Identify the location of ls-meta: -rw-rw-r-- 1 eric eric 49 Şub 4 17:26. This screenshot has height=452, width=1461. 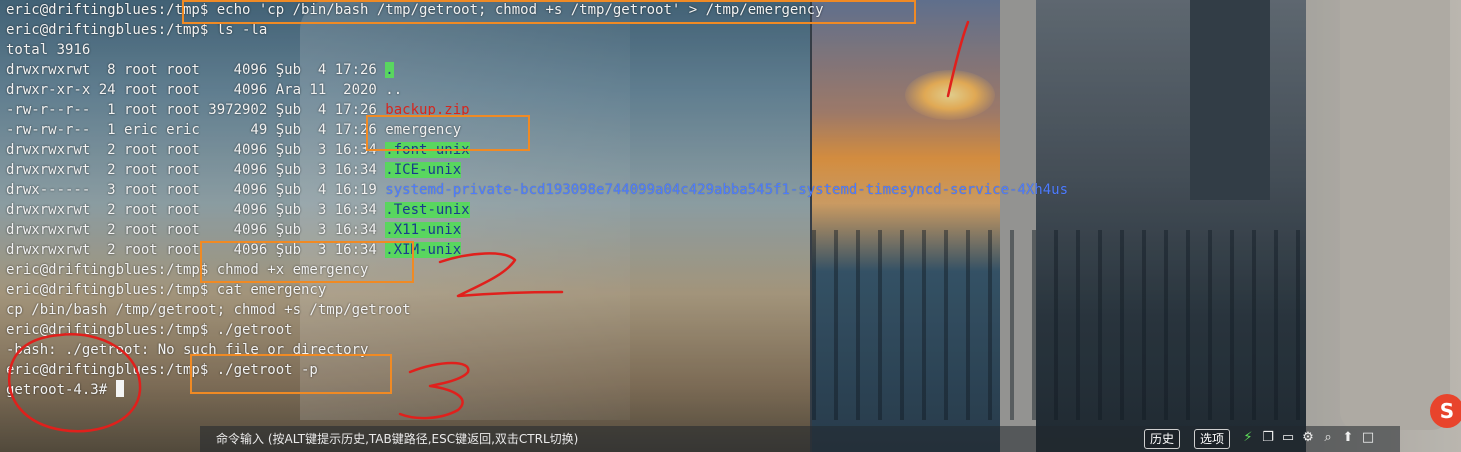
(196, 130).